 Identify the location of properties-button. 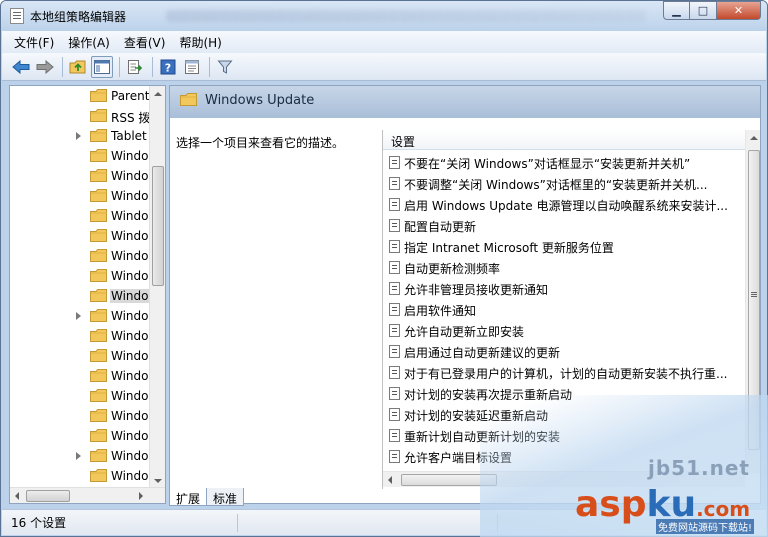
(192, 67).